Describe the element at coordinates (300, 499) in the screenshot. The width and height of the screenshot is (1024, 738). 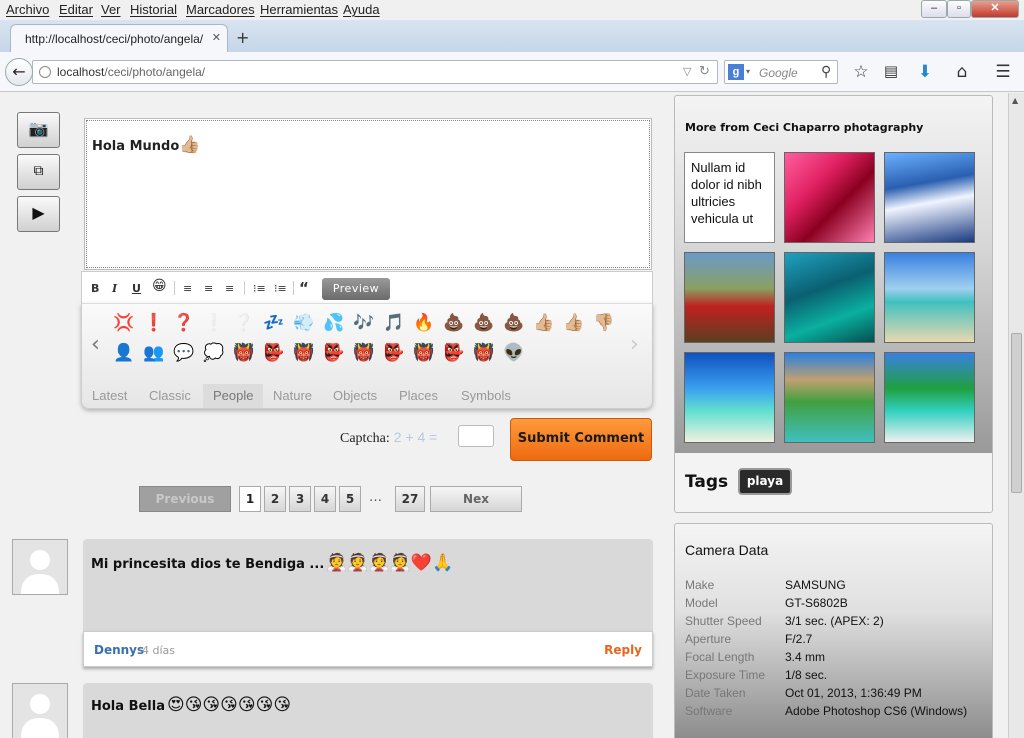
I see `page-3-button: 3` at that location.